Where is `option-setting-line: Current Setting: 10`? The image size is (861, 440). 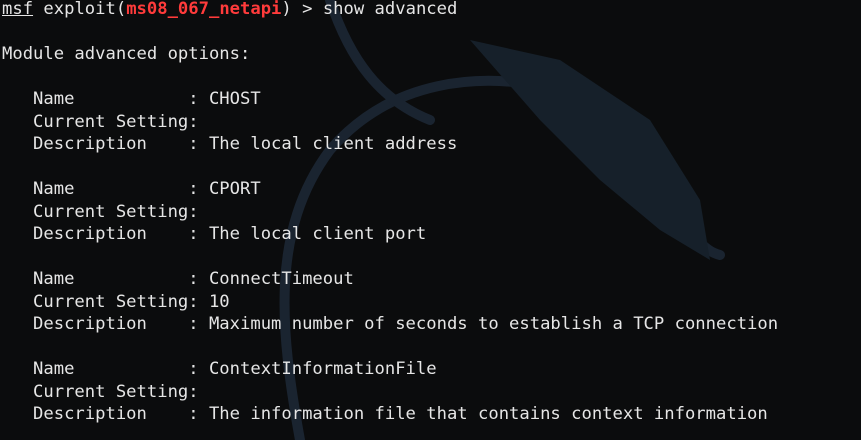 option-setting-line: Current Setting: 10 is located at coordinates (116, 301).